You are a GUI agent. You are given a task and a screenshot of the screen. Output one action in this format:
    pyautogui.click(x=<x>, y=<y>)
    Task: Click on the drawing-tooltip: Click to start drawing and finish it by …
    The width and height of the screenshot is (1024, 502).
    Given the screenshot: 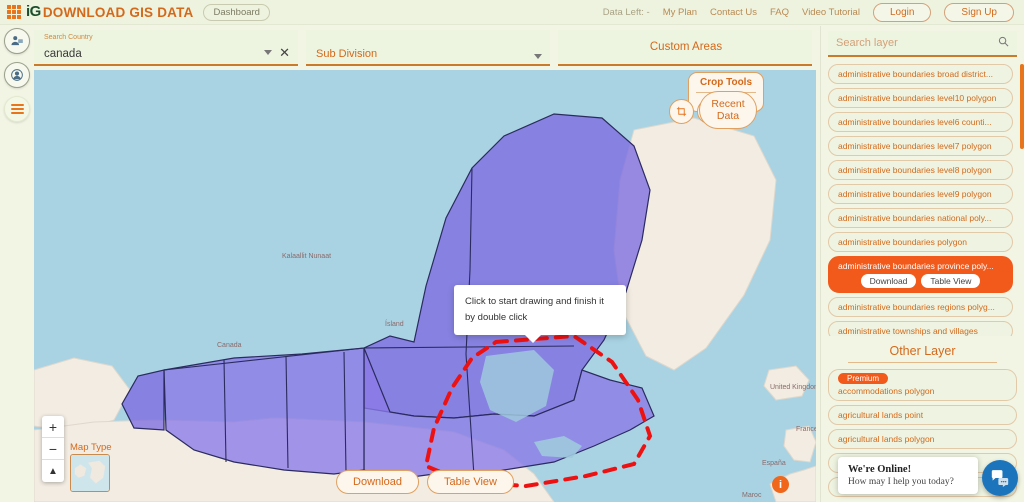 What is the action you would take?
    pyautogui.click(x=540, y=314)
    